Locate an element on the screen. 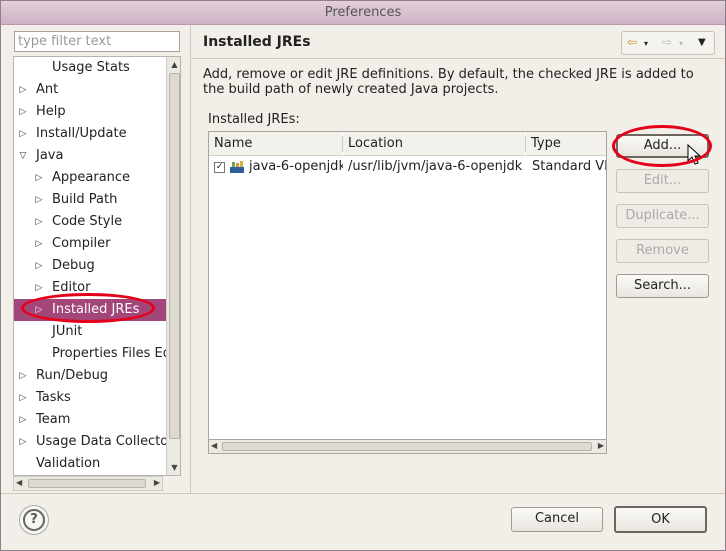 The image size is (726, 551). remove-button: Remove is located at coordinates (662, 251).